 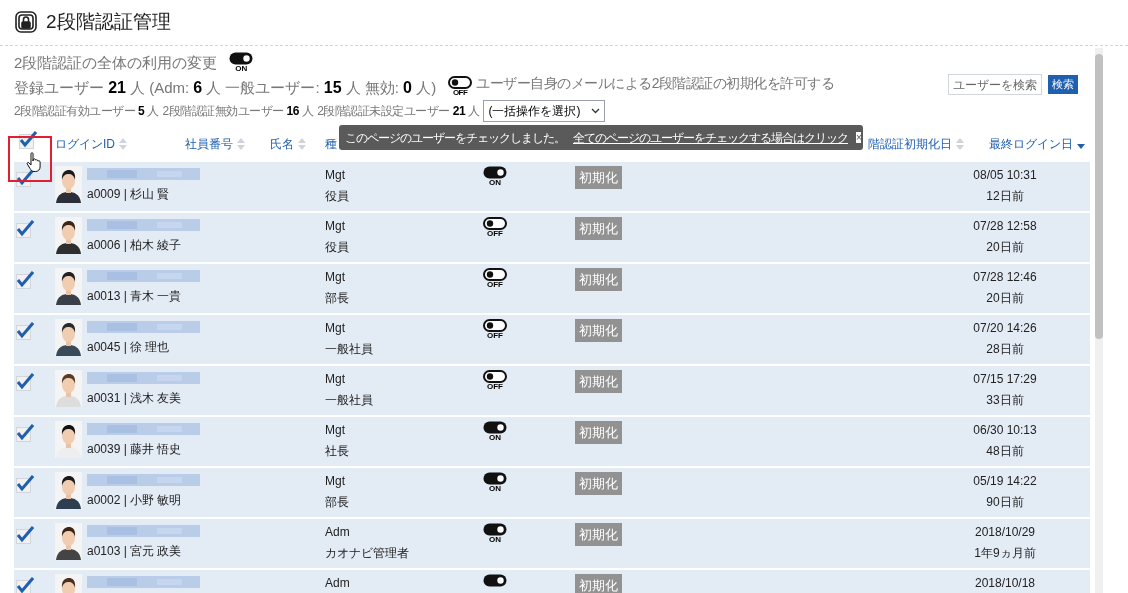 What do you see at coordinates (552, 581) in the screenshot?
I see `table-row: Adm 初期化 2018/10/18` at bounding box center [552, 581].